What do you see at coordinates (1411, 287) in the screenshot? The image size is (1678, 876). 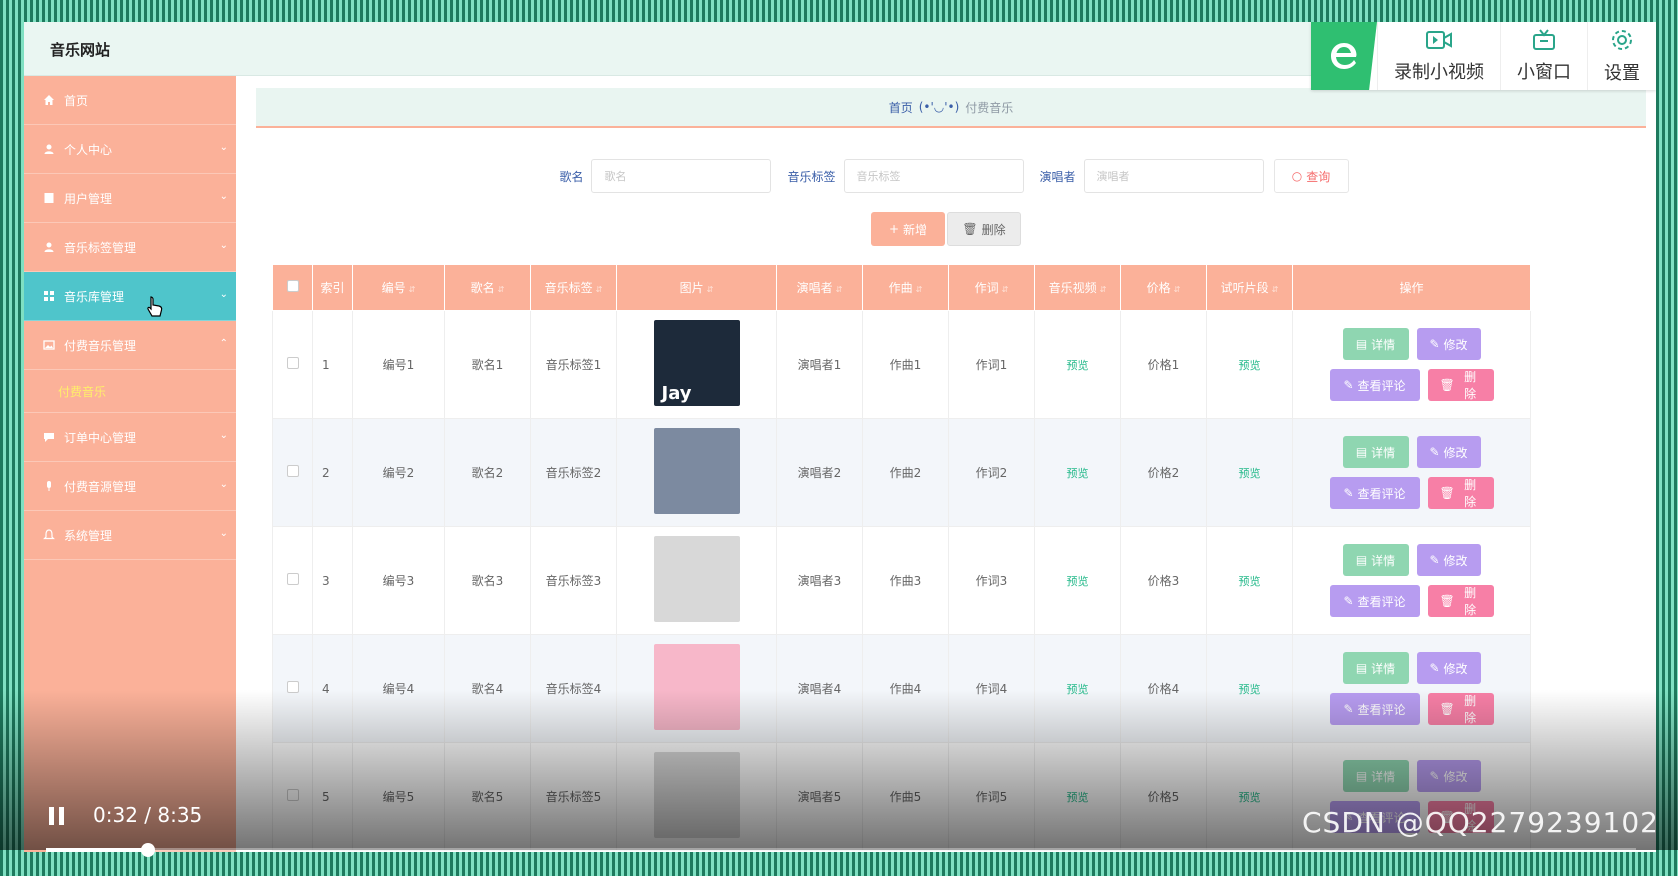 I see `col-ops: 操作` at bounding box center [1411, 287].